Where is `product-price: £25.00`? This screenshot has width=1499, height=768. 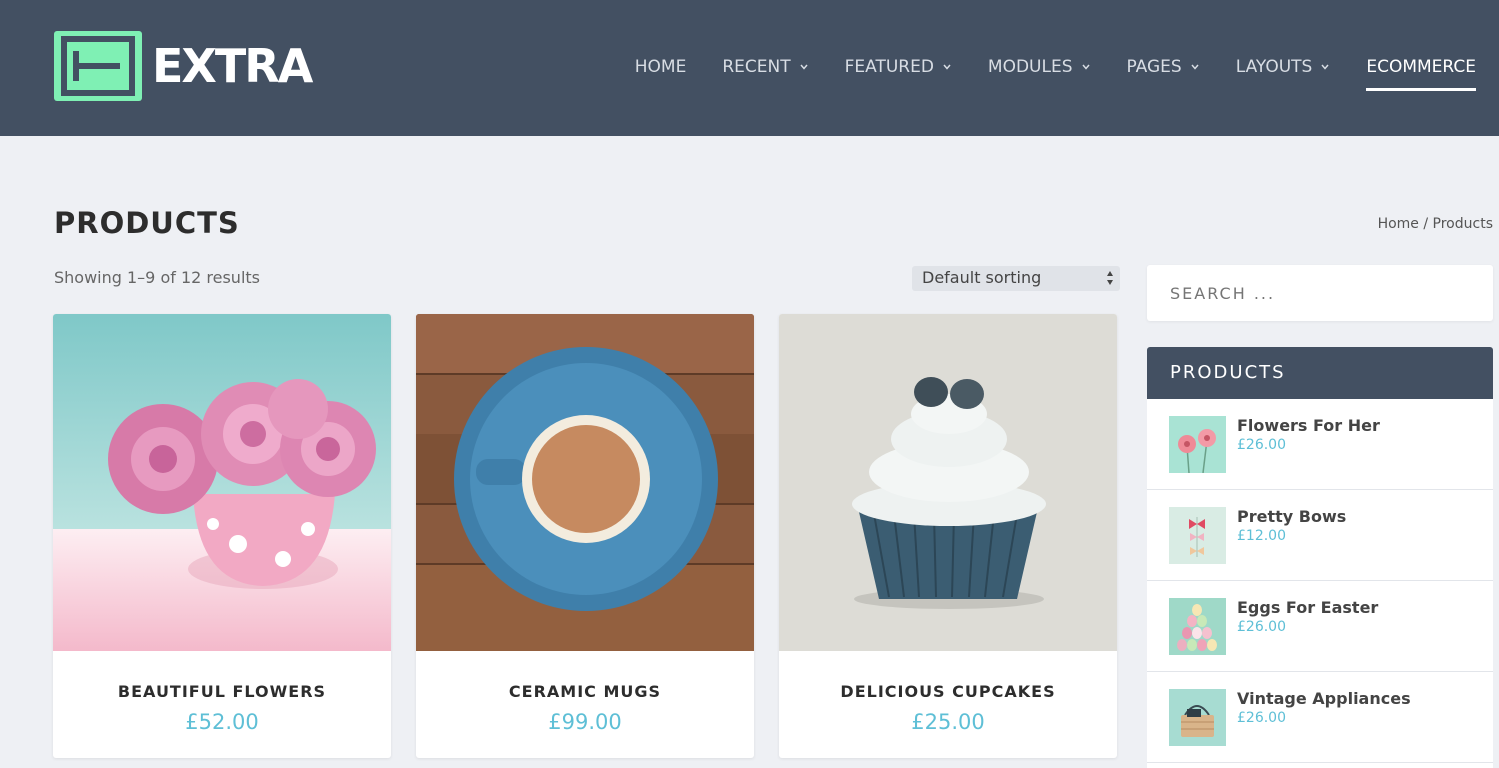 product-price: £25.00 is located at coordinates (948, 722).